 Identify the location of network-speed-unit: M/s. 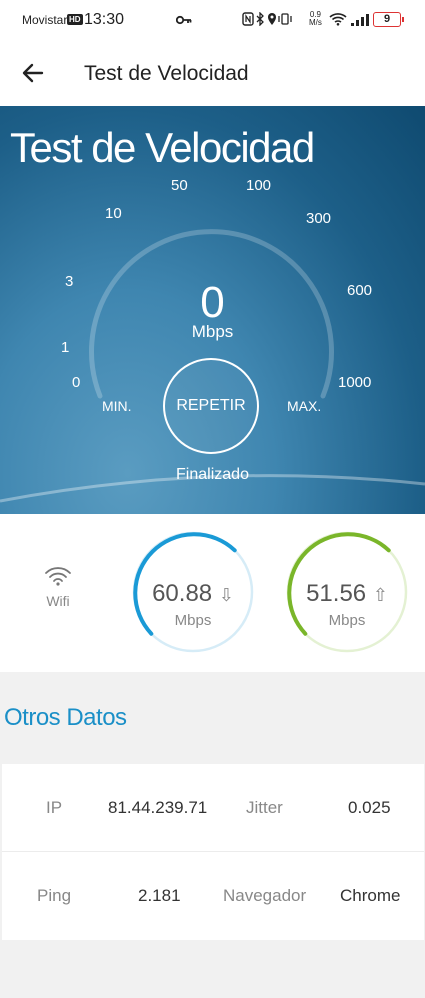
(315, 22).